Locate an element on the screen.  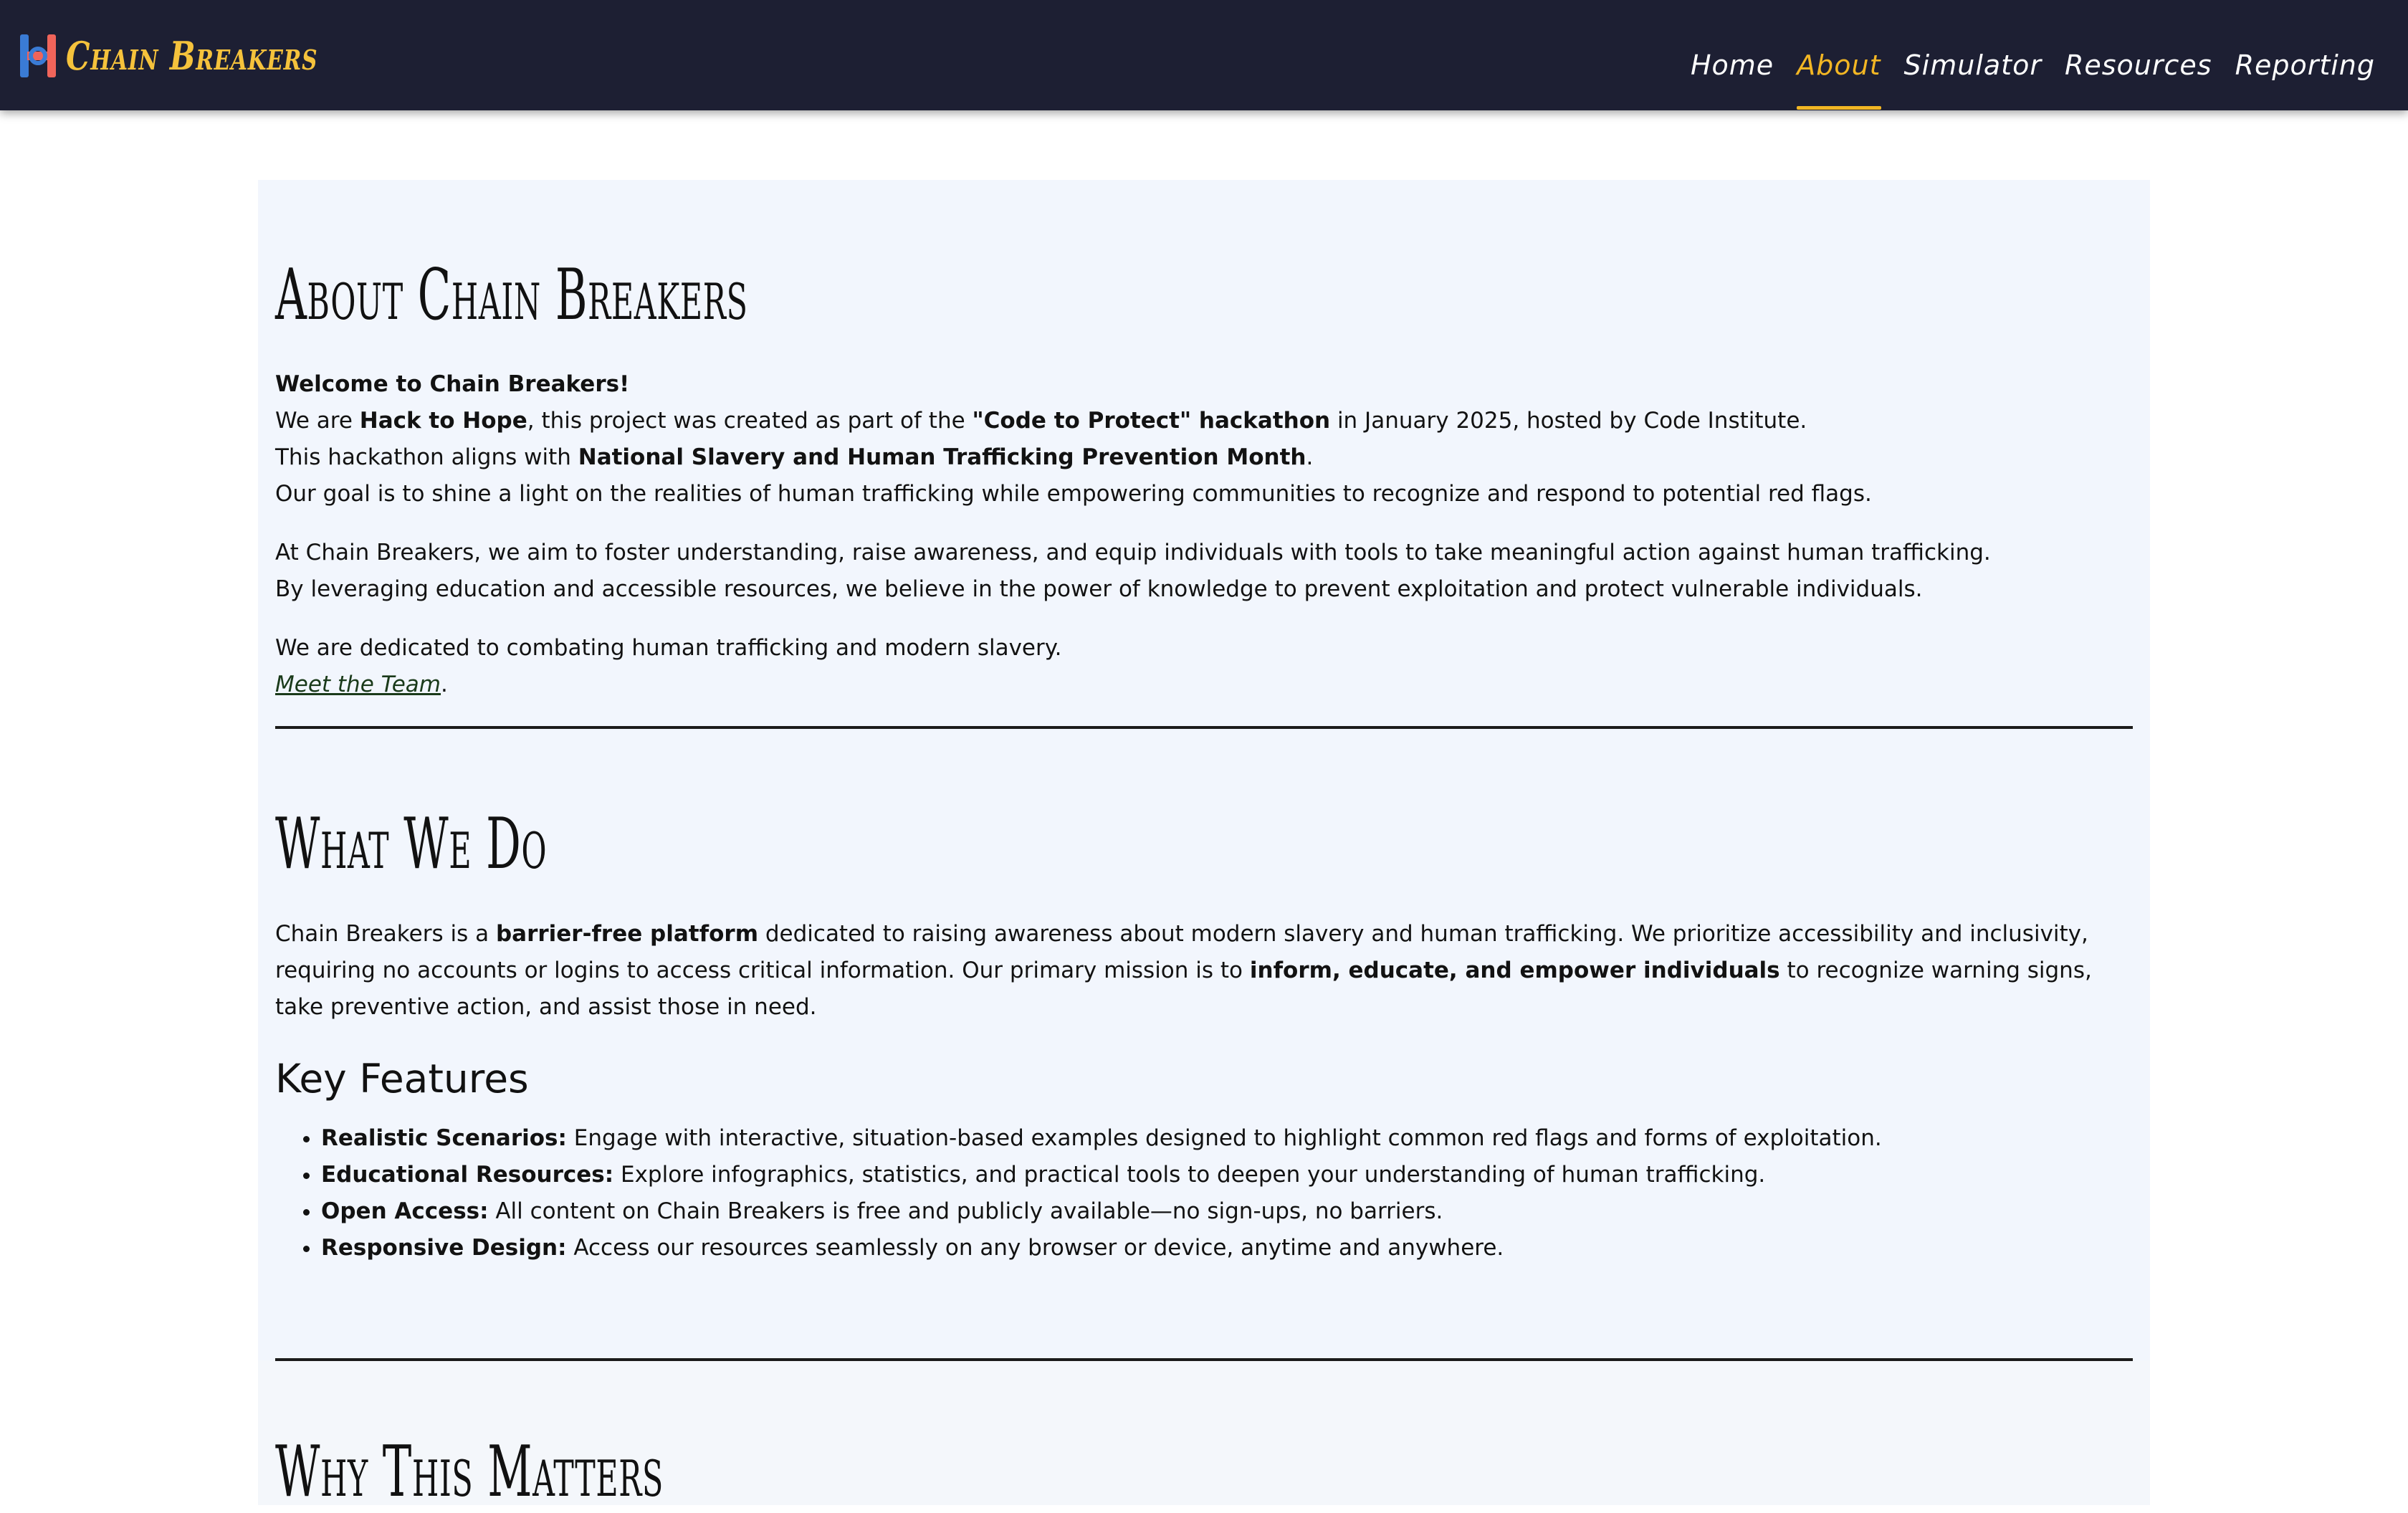
brand-name: Chain Breakers is located at coordinates (192, 56).